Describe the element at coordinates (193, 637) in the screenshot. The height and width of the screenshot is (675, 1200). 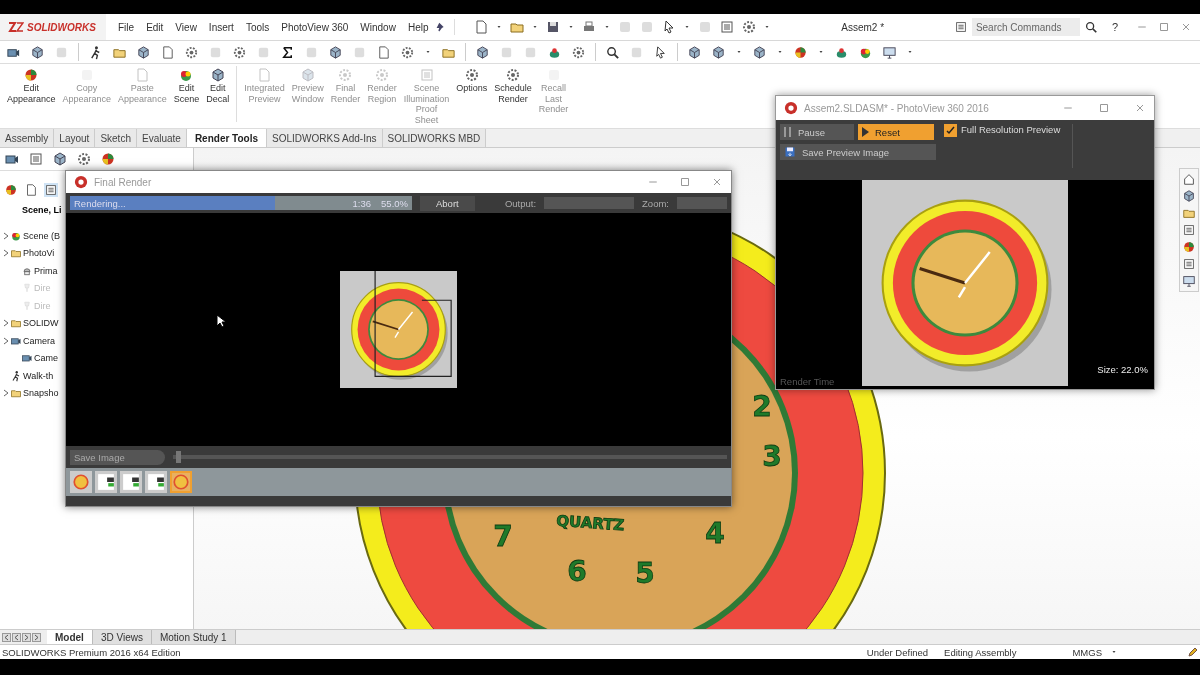
I see `model-tab: Motion Study 1` at that location.